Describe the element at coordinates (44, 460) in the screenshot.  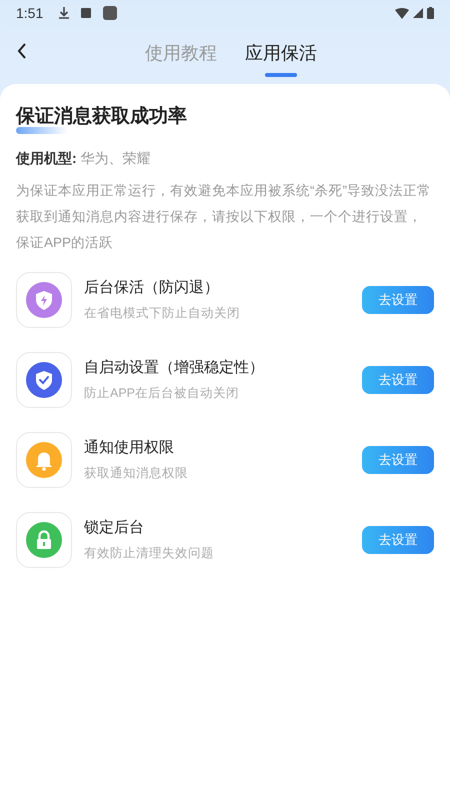
I see `bell-icon` at that location.